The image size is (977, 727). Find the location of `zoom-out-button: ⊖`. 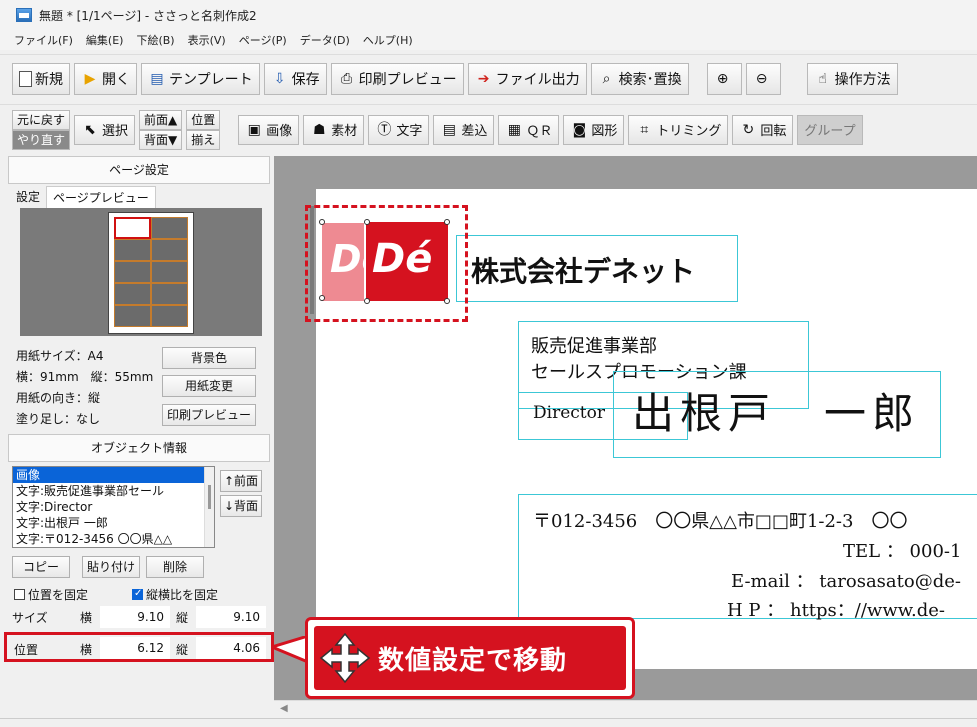

zoom-out-button: ⊖ is located at coordinates (763, 78).